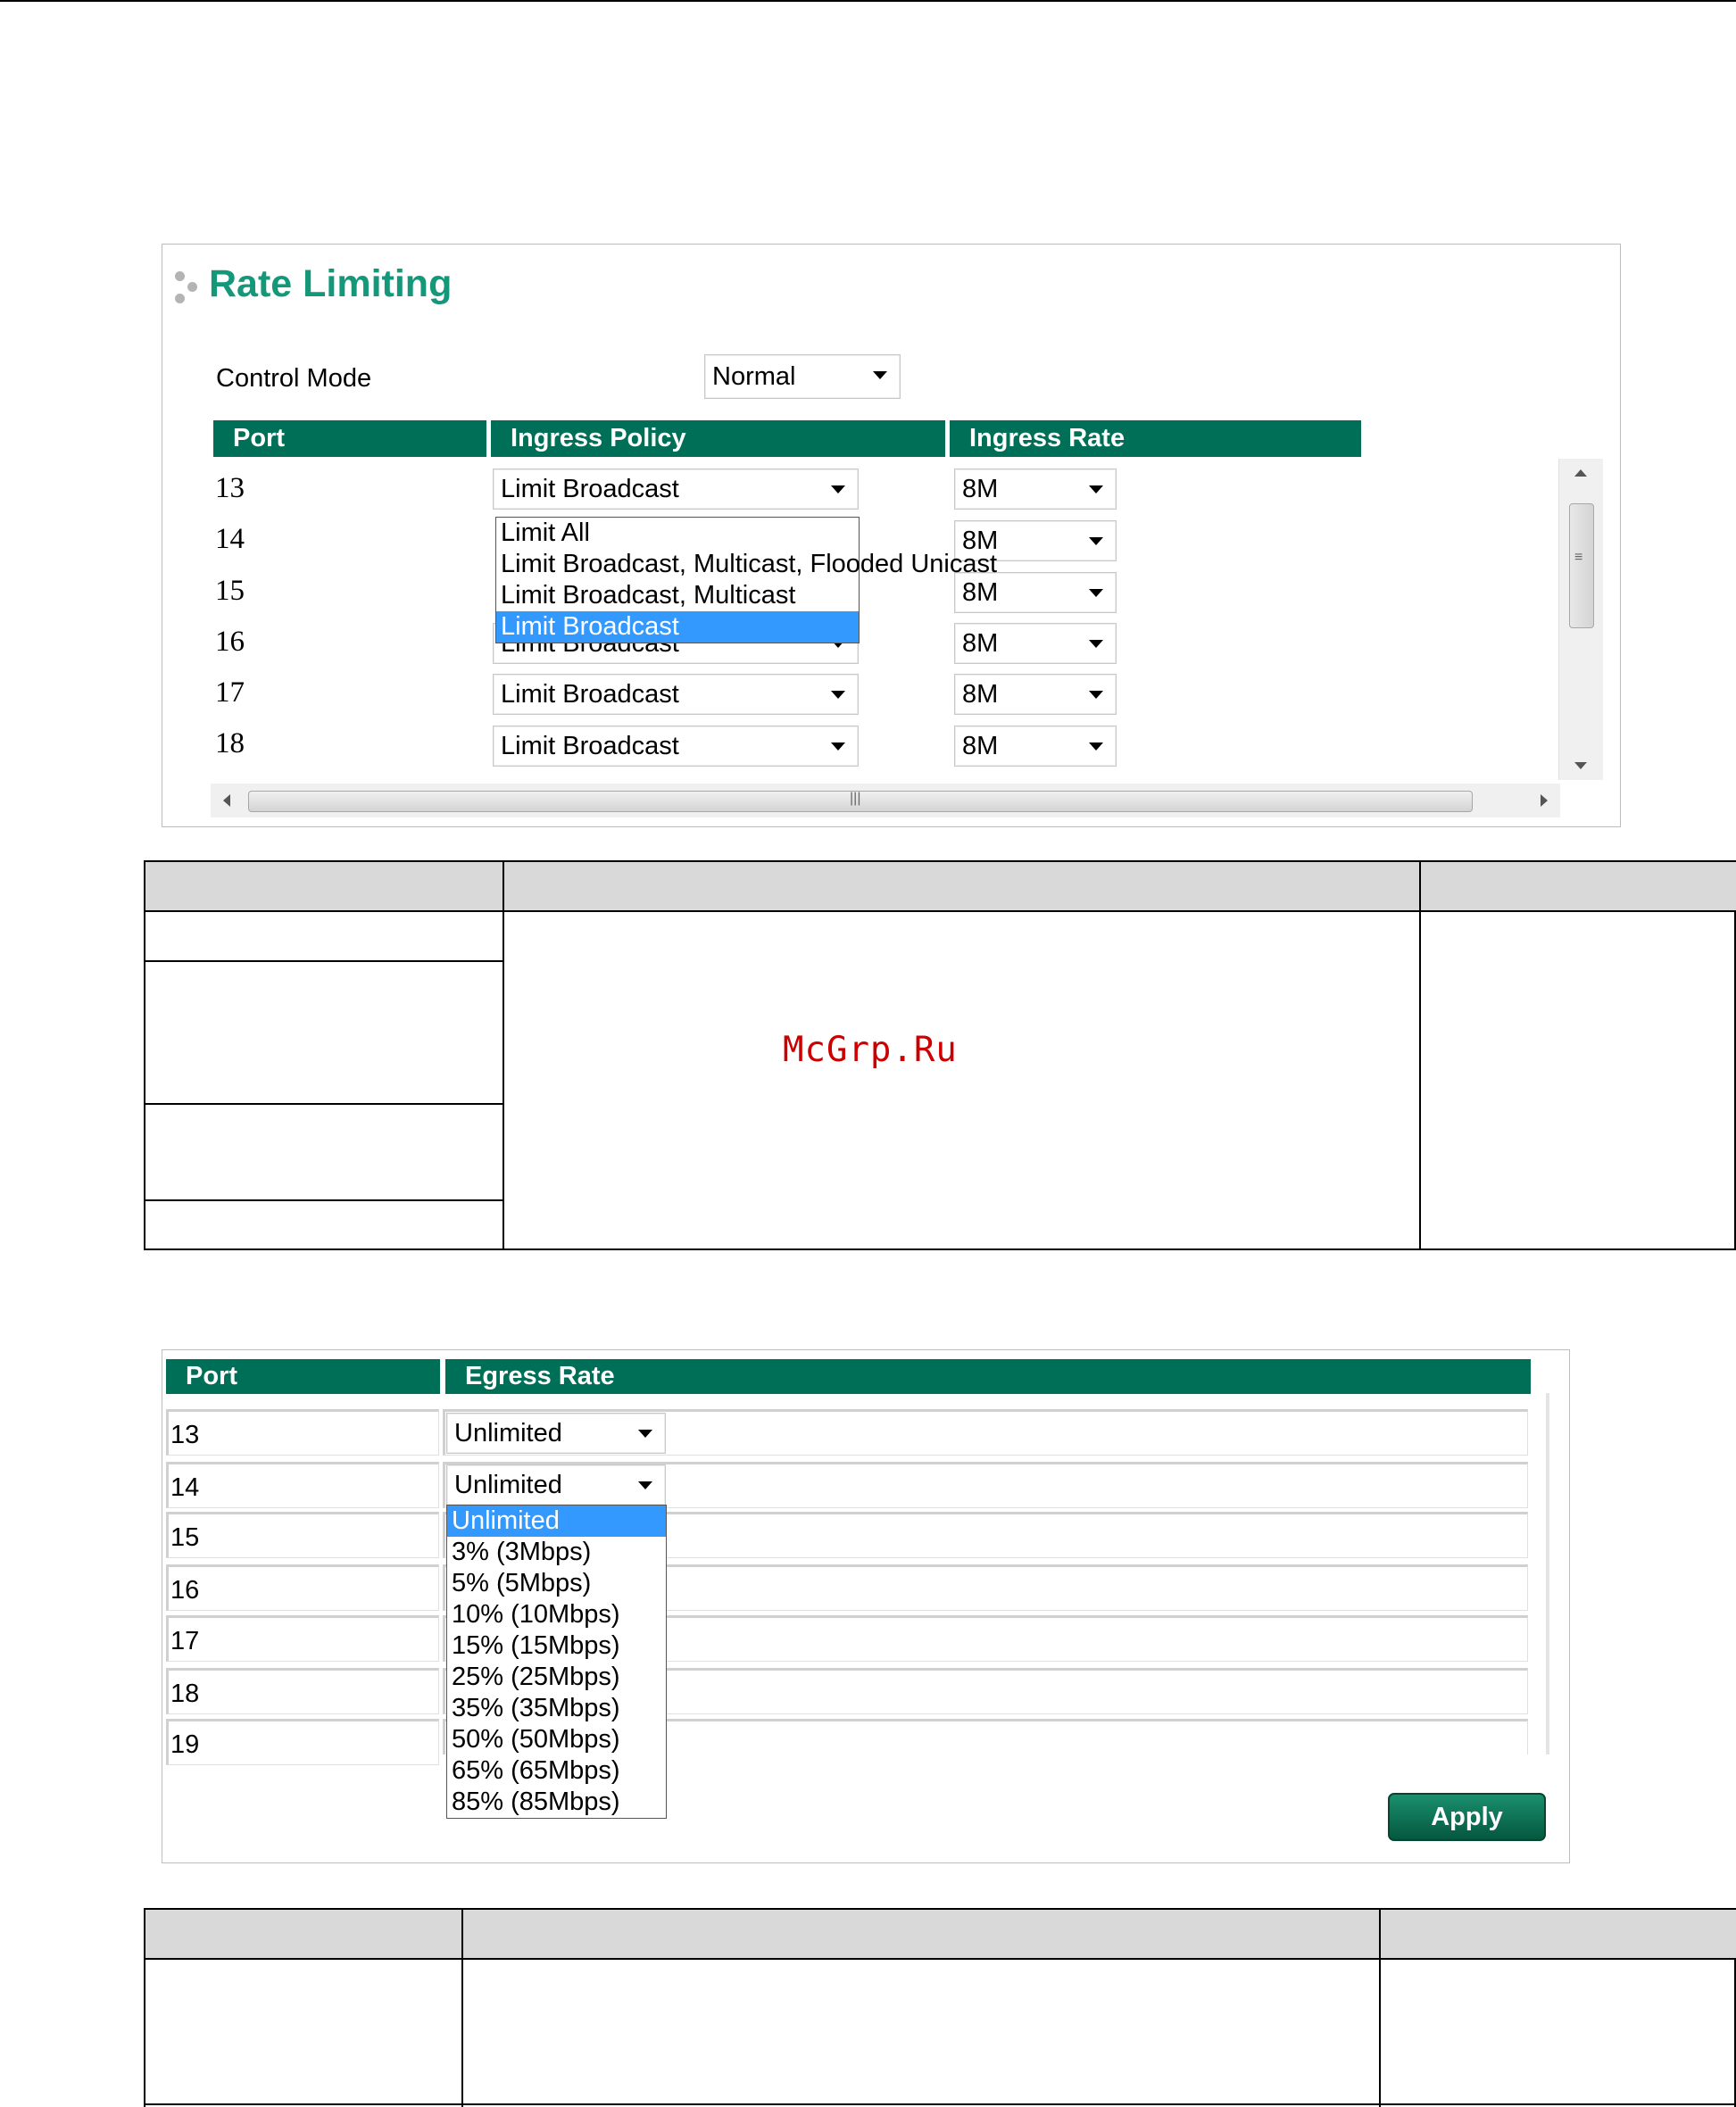 Image resolution: width=1736 pixels, height=2107 pixels. Describe the element at coordinates (1578, 557) in the screenshot. I see `grip-icon: ≡` at that location.